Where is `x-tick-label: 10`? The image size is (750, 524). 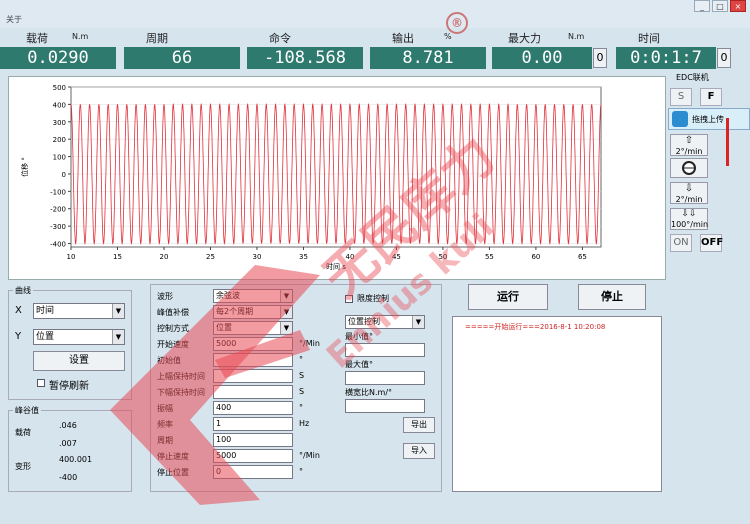
x-tick-label: 10 is located at coordinates (71, 257).